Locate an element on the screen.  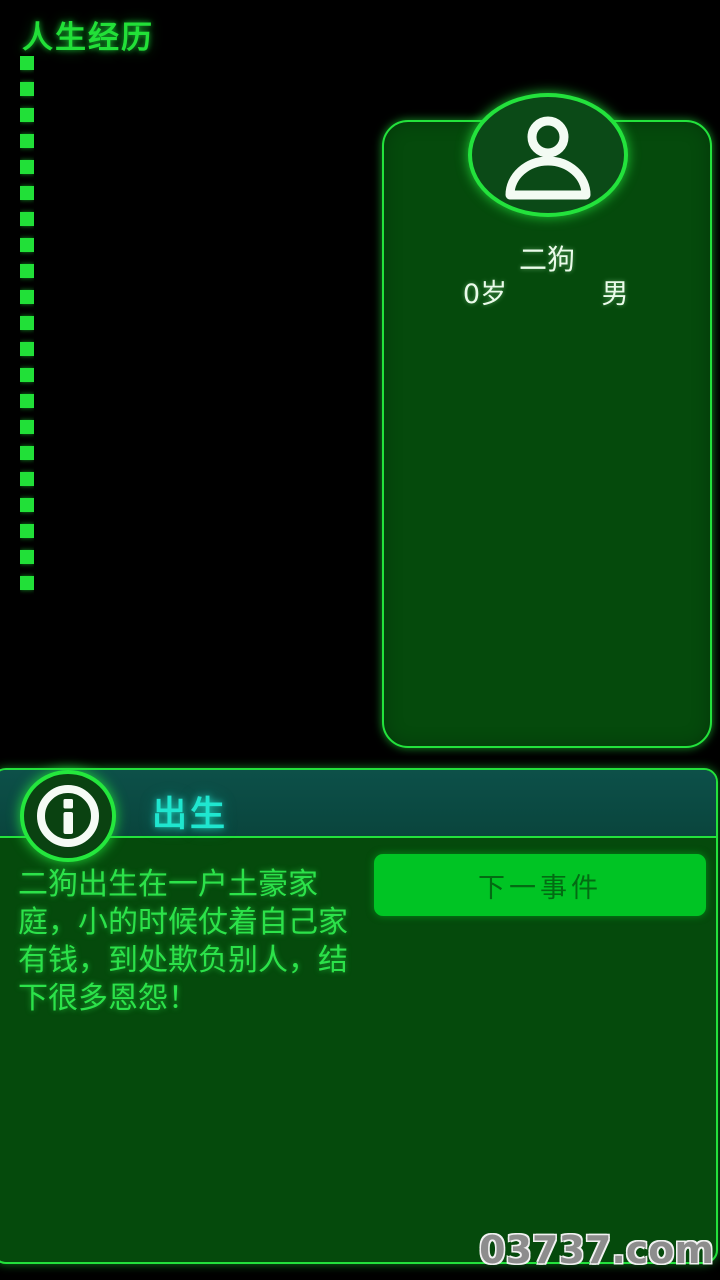
event-description: 二狗出生在一户土豪家庭，小的时候仗着自己家有钱，到处欺负别人，结下很多恩怨！ is located at coordinates (183, 941).